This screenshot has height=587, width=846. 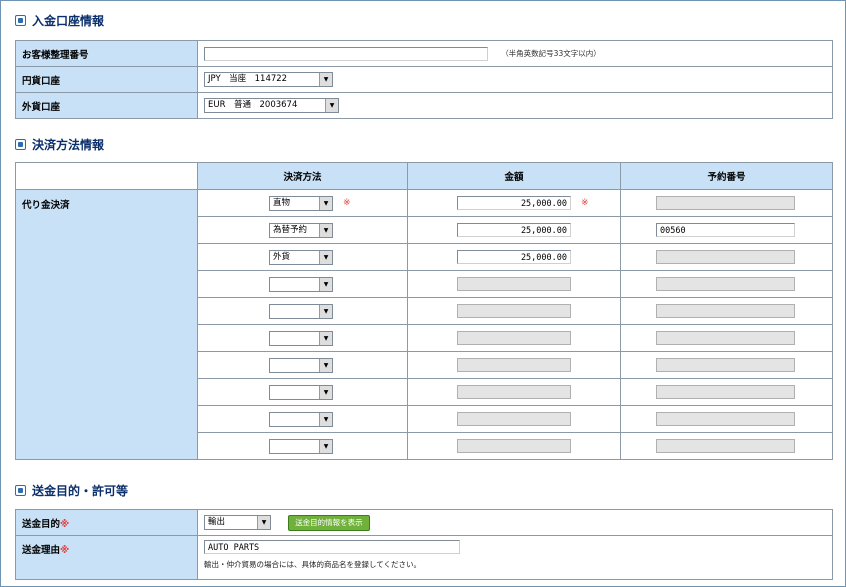 I want to click on fx-account-select: EUR 普通 2003674 ▼, so click(x=271, y=105).